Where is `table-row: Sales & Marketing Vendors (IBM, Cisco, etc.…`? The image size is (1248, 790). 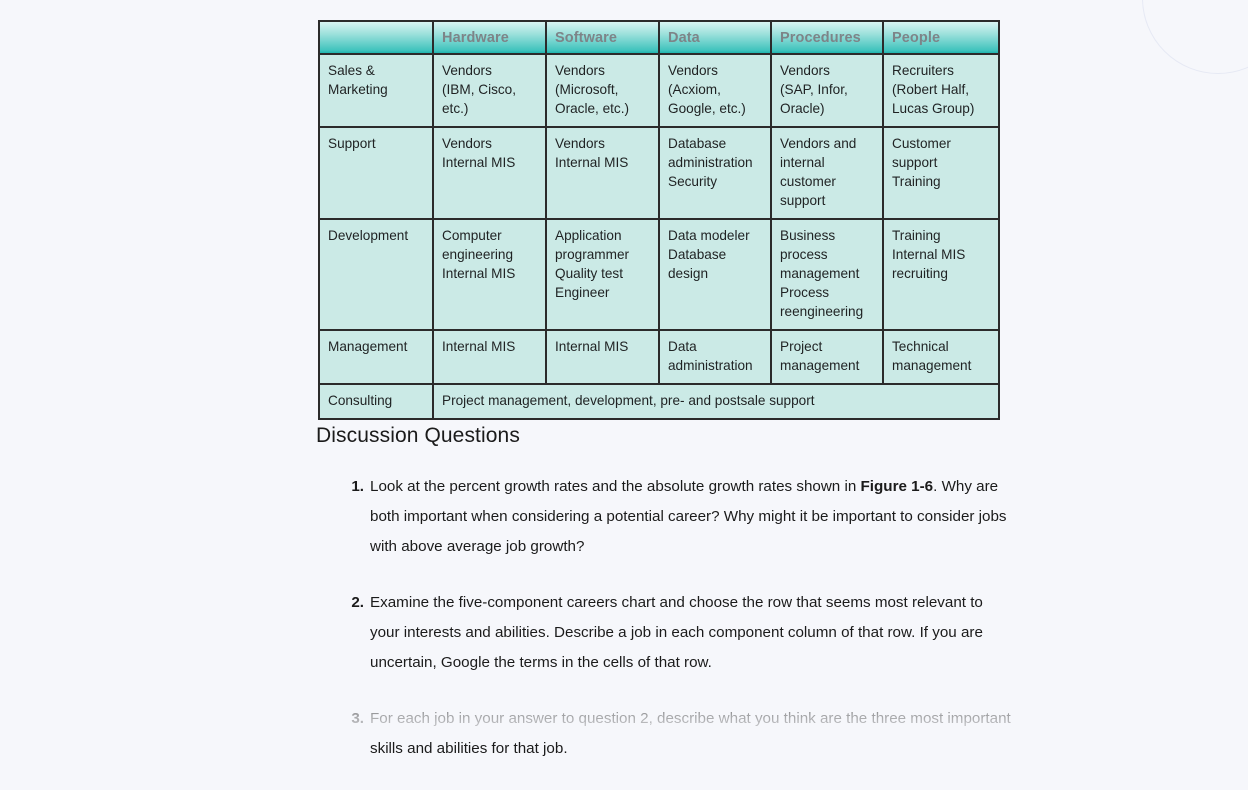 table-row: Sales & Marketing Vendors (IBM, Cisco, etc.… is located at coordinates (659, 91).